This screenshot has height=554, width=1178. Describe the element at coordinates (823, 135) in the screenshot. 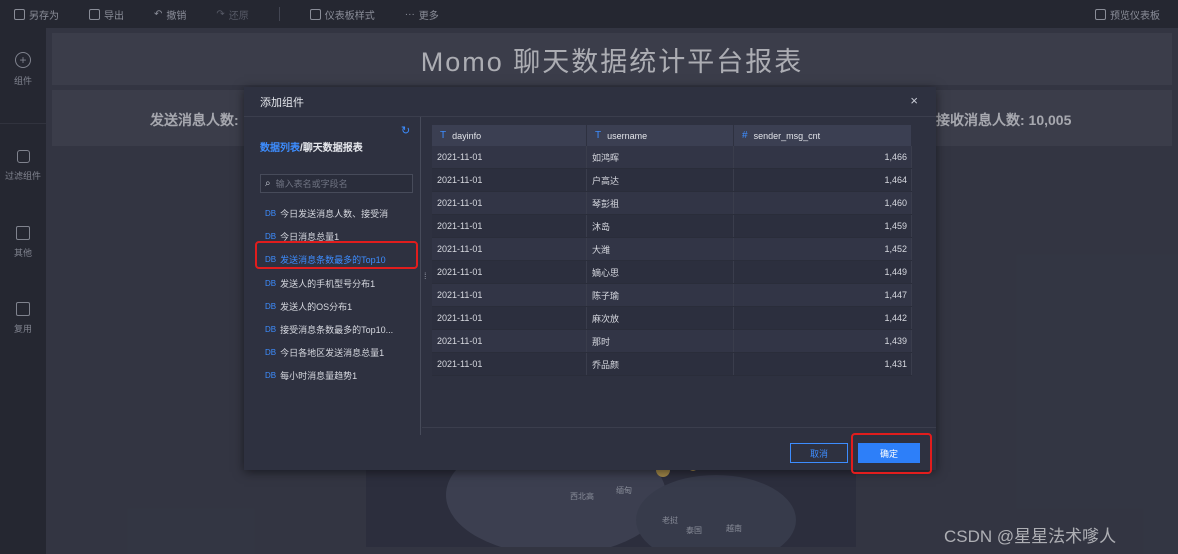

I see `column-header-sender-msg-cnt: # sender_msg_cnt` at that location.